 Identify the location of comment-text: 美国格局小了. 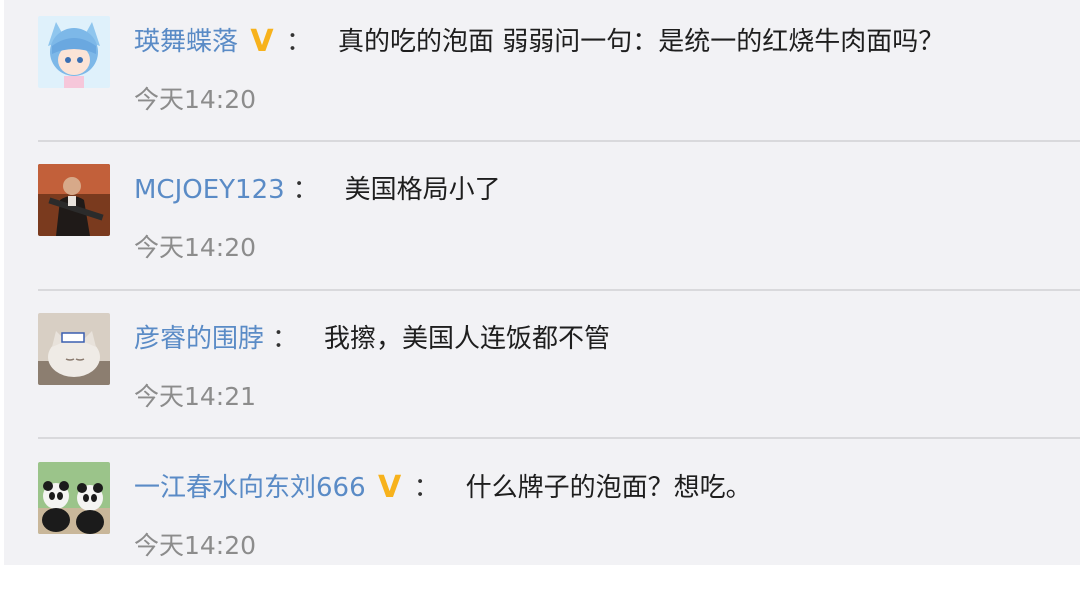
(422, 190).